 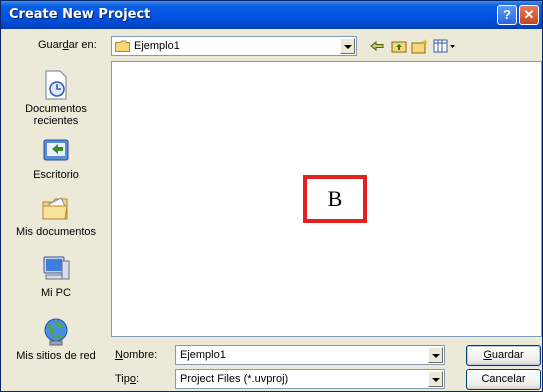 I want to click on file-type-dropdown: Project Files (*.uvproj), so click(x=310, y=379).